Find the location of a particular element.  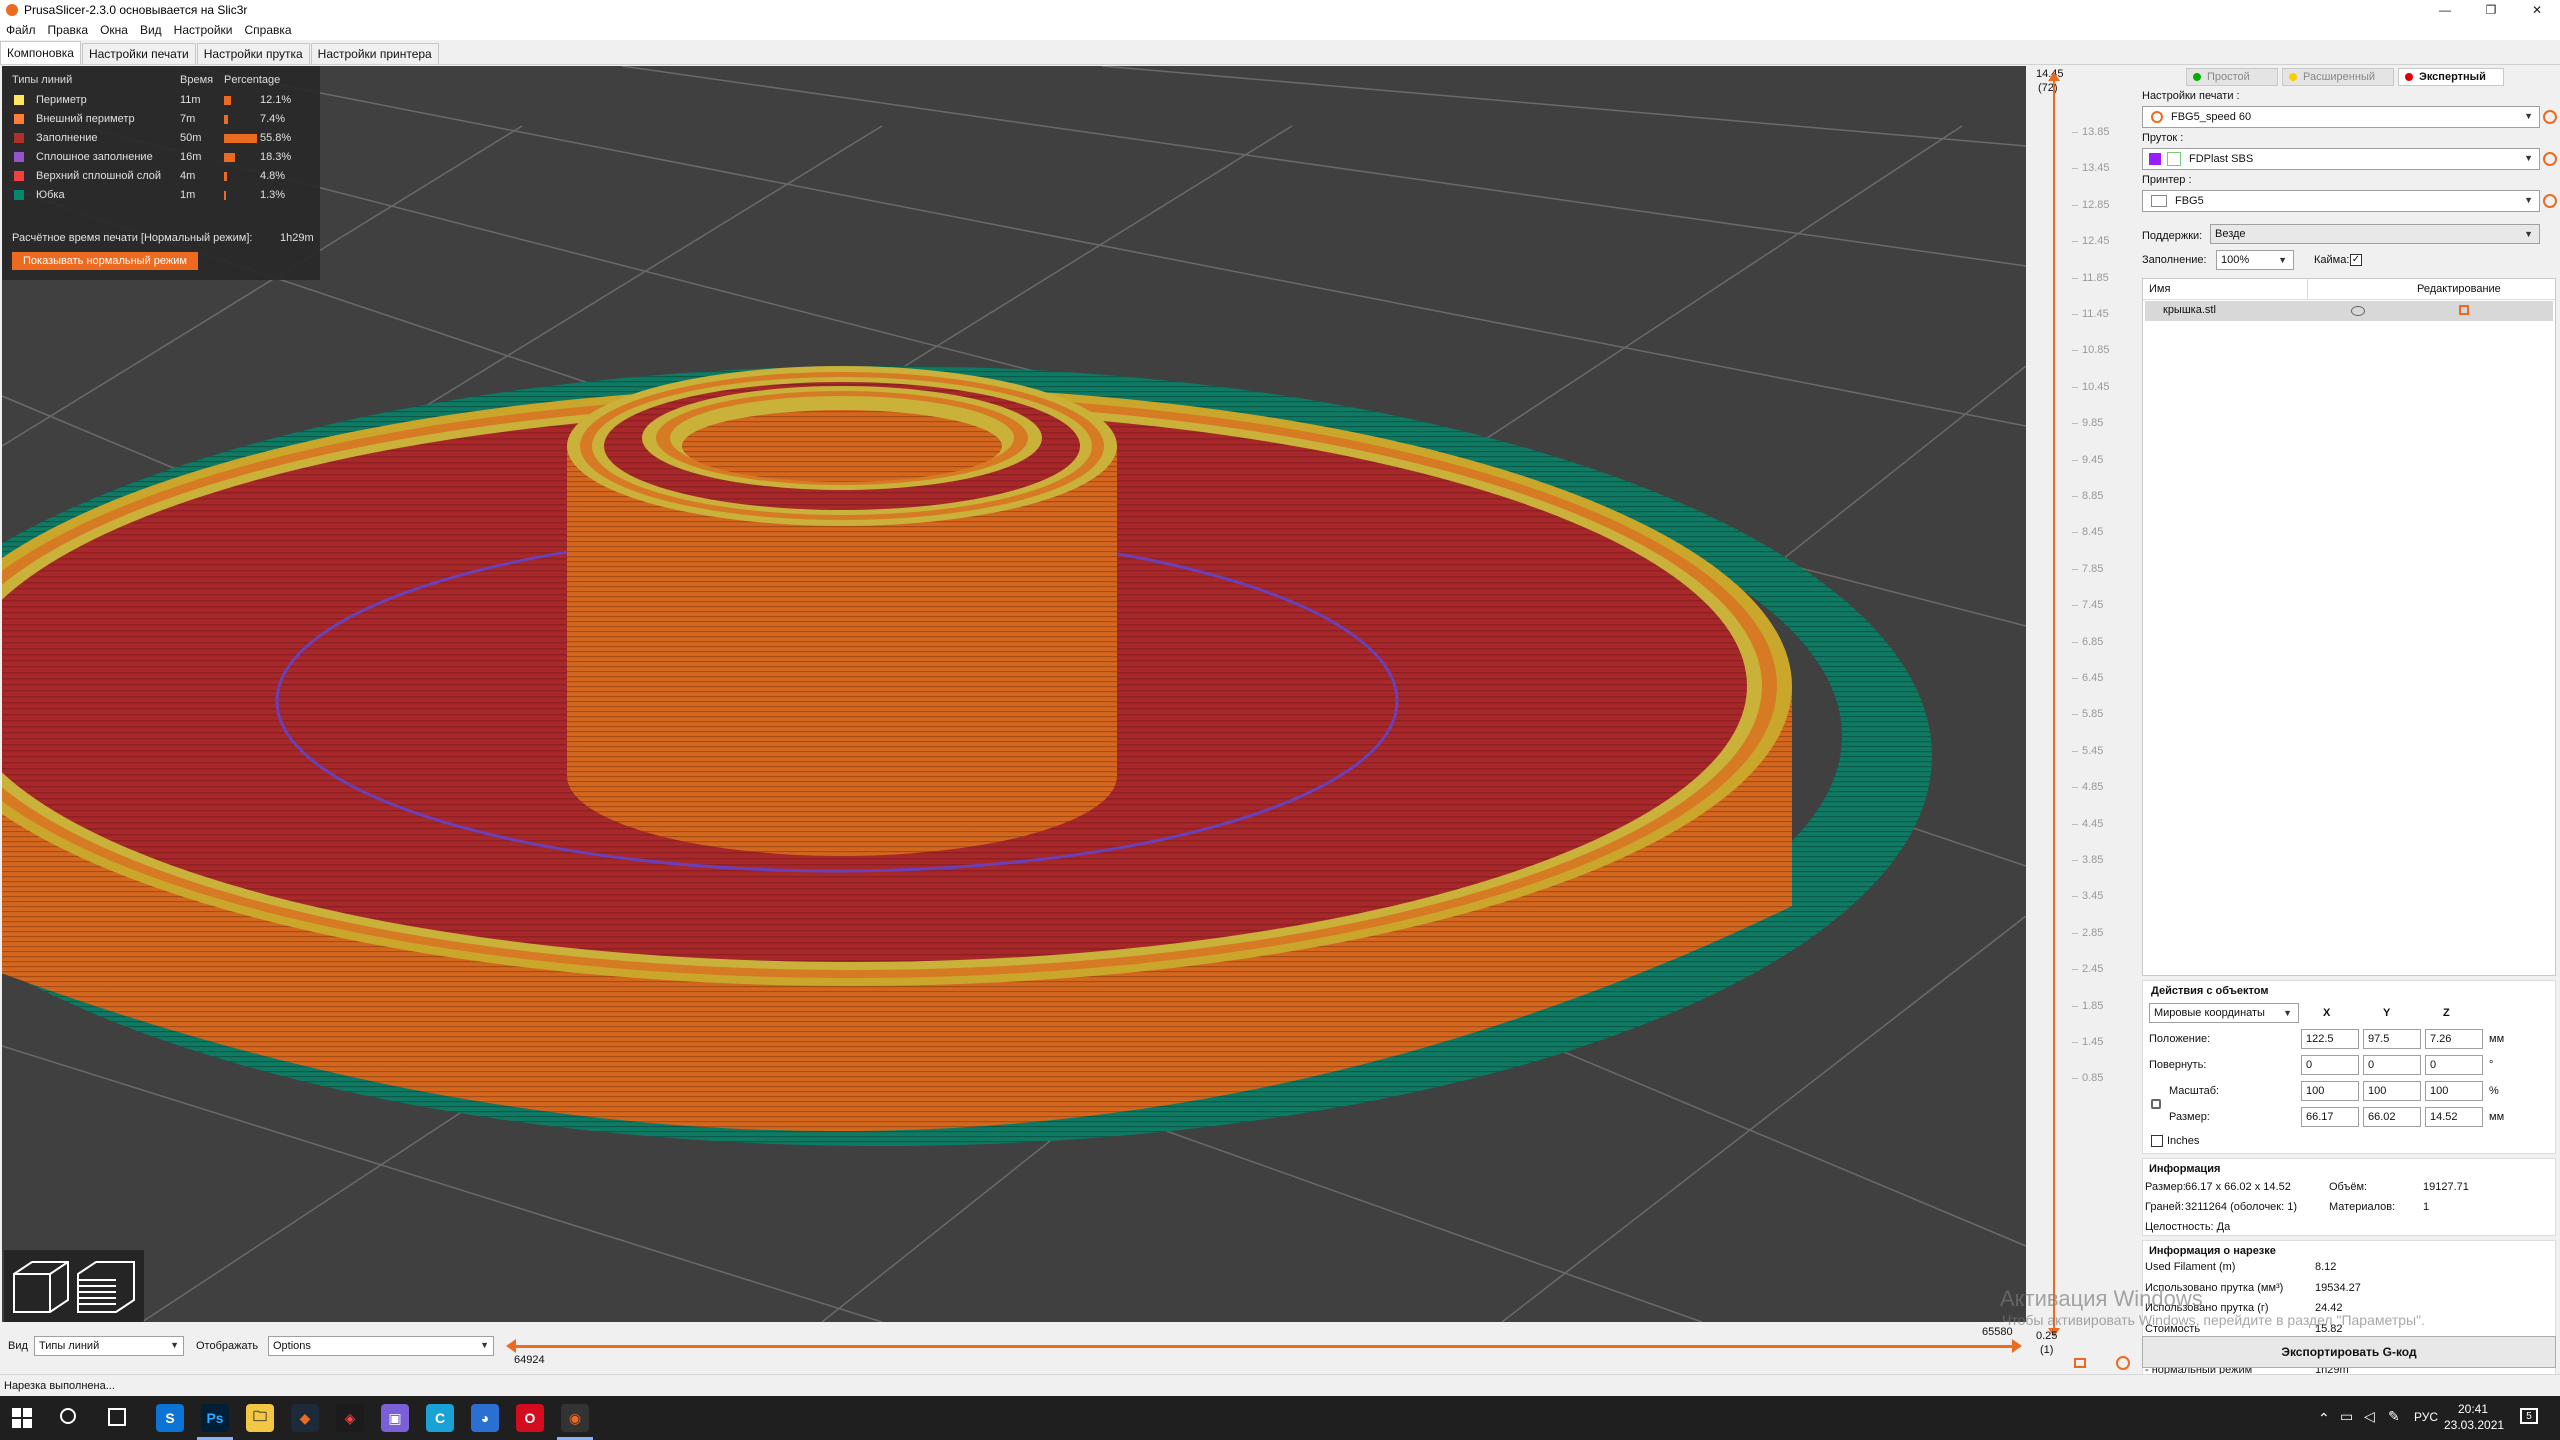

task-view-icon is located at coordinates (117, 1417).